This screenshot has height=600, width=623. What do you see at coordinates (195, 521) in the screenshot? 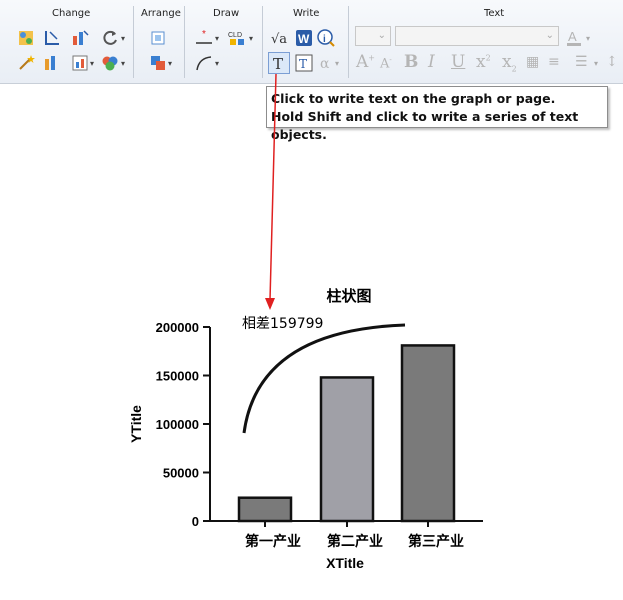
I see `y-tick-label: 0` at bounding box center [195, 521].